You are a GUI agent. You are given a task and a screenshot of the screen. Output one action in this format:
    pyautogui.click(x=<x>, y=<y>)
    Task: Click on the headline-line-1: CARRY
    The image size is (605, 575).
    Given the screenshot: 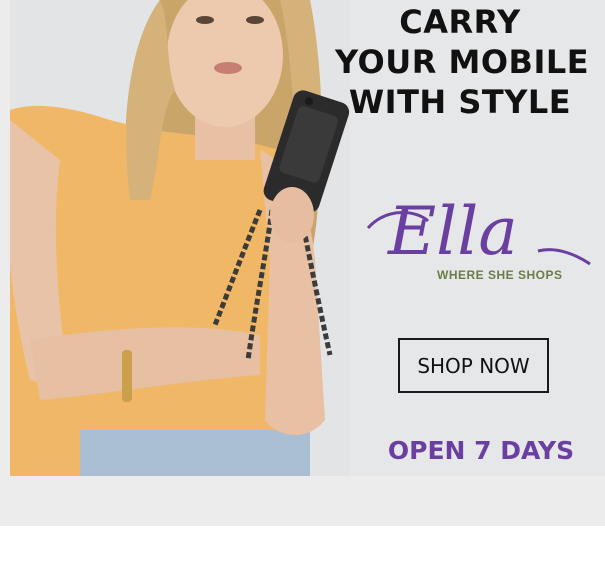 What is the action you would take?
    pyautogui.click(x=460, y=22)
    